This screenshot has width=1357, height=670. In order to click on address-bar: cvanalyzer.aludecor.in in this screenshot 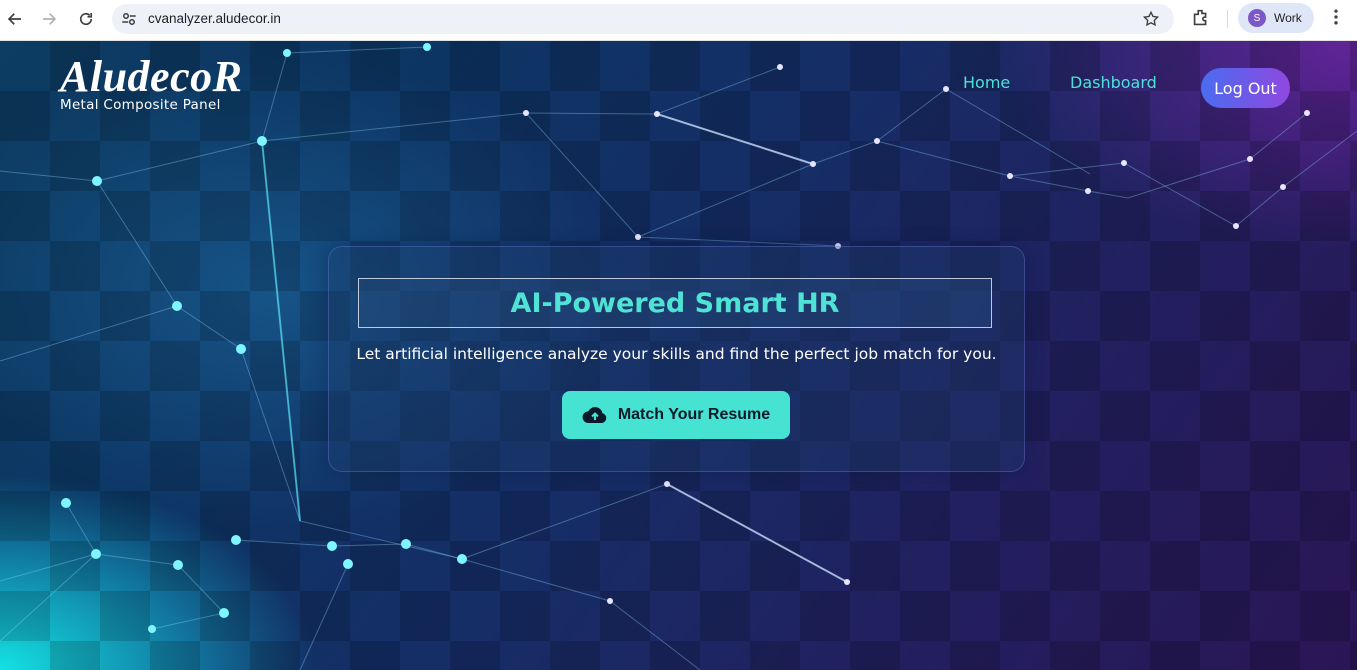, I will do `click(643, 19)`.